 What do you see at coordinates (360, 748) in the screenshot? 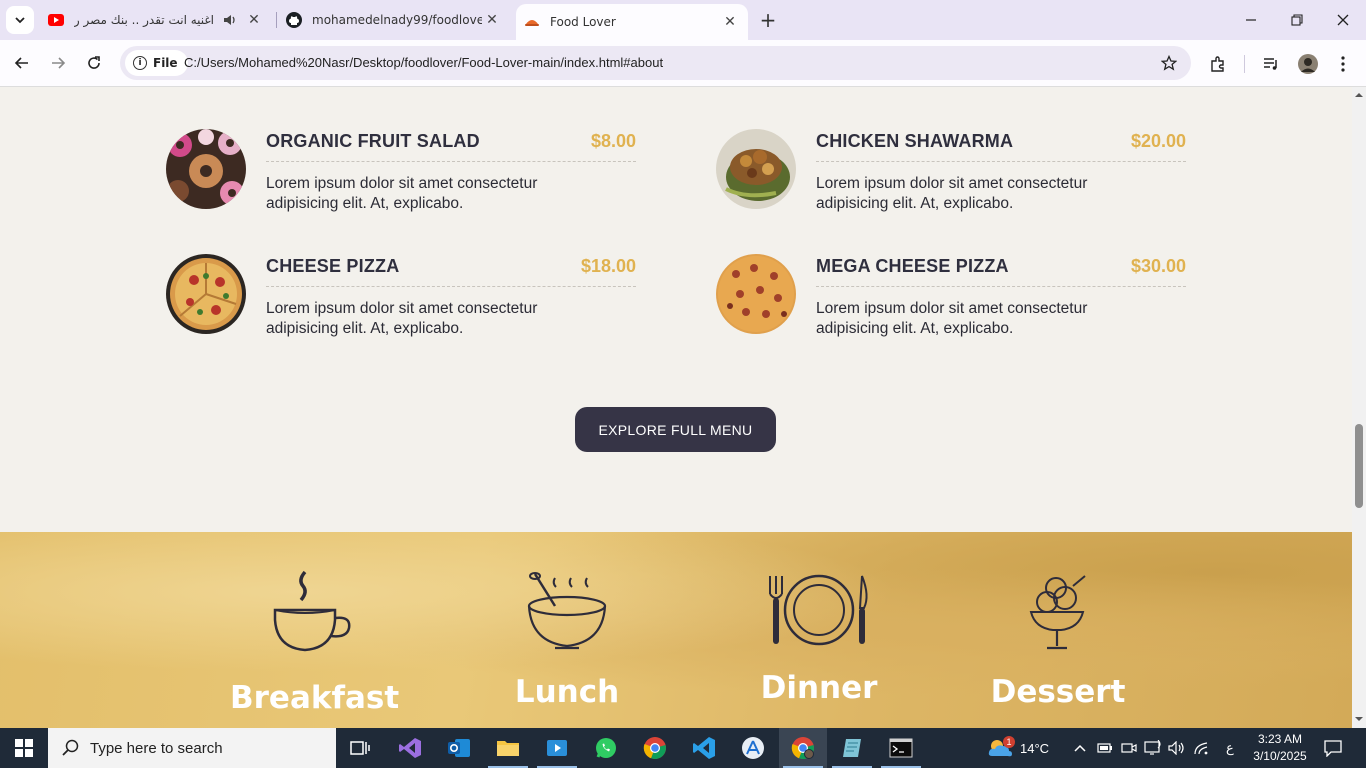
I see `task-view-icon` at bounding box center [360, 748].